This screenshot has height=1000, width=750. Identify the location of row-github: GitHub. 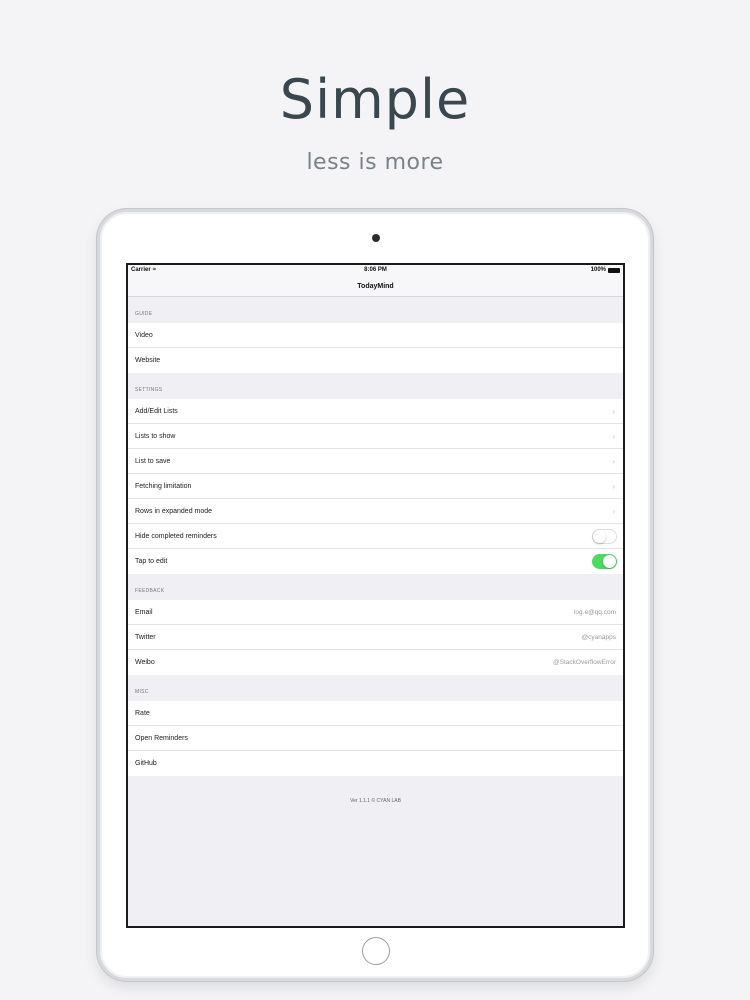
(375, 763).